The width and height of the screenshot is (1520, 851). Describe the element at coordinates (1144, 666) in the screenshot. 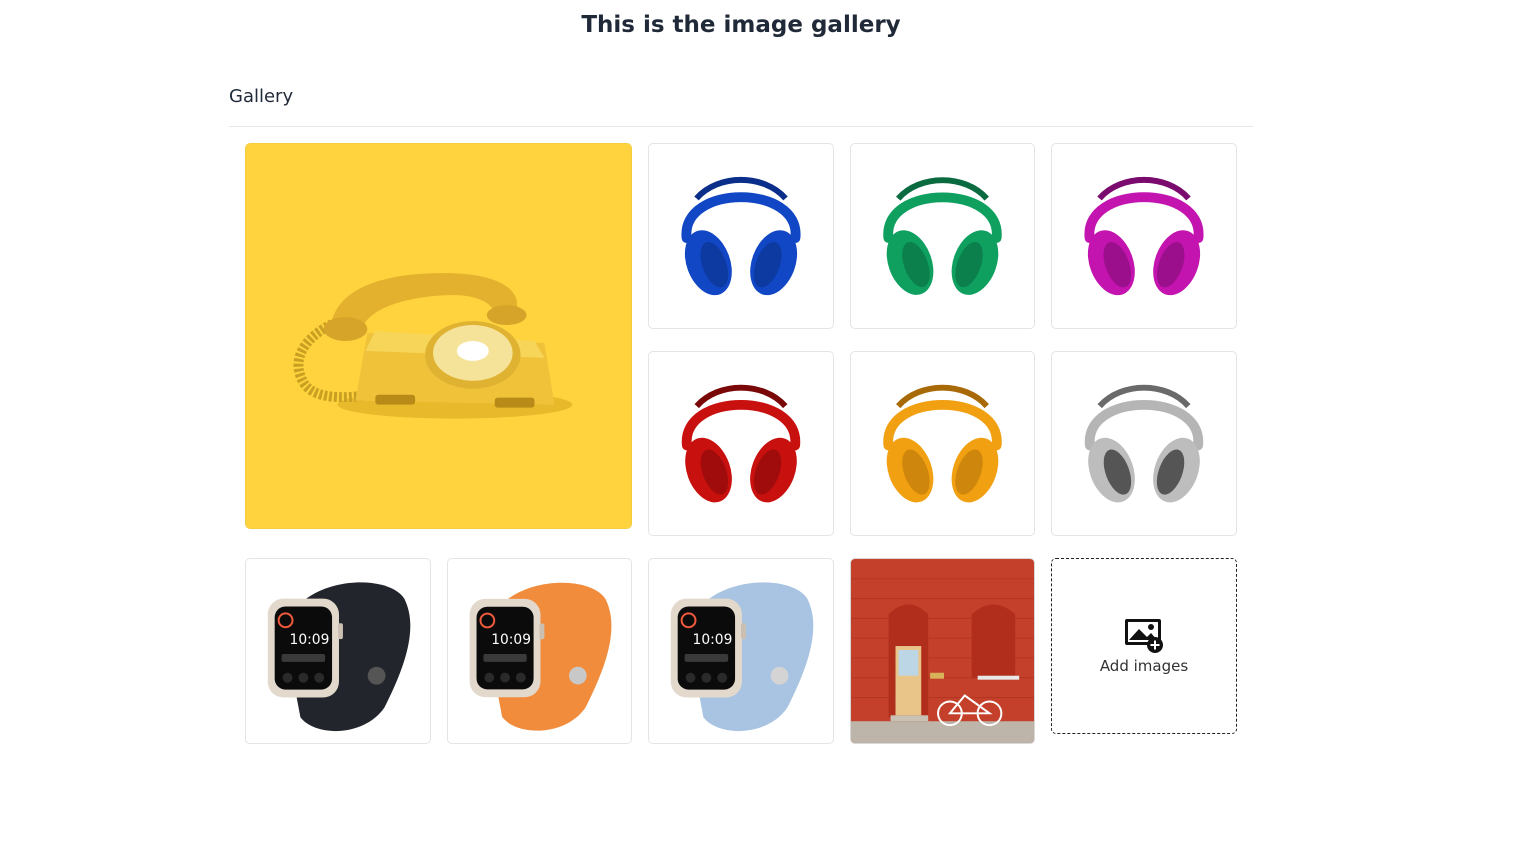

I see `add-images-label: Add images` at that location.